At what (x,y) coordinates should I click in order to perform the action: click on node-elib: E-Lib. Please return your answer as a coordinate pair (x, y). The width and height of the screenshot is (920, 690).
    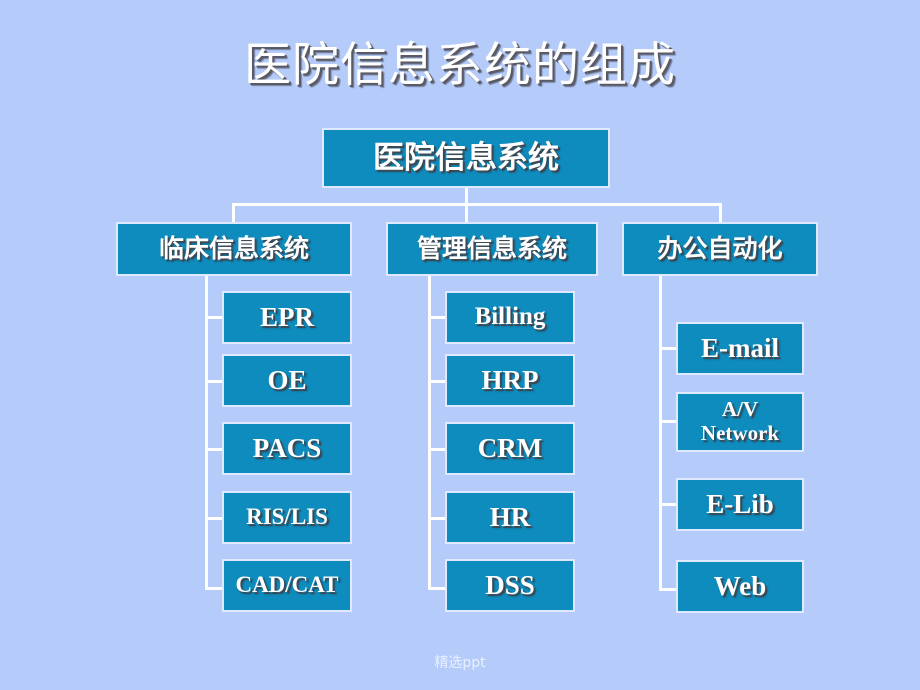
    Looking at the image, I should click on (740, 504).